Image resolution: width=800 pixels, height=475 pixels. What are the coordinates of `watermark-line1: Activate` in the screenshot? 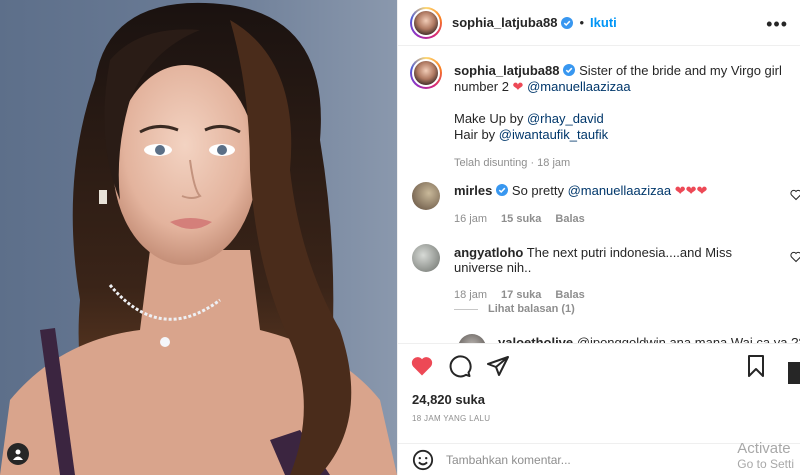 It's located at (764, 448).